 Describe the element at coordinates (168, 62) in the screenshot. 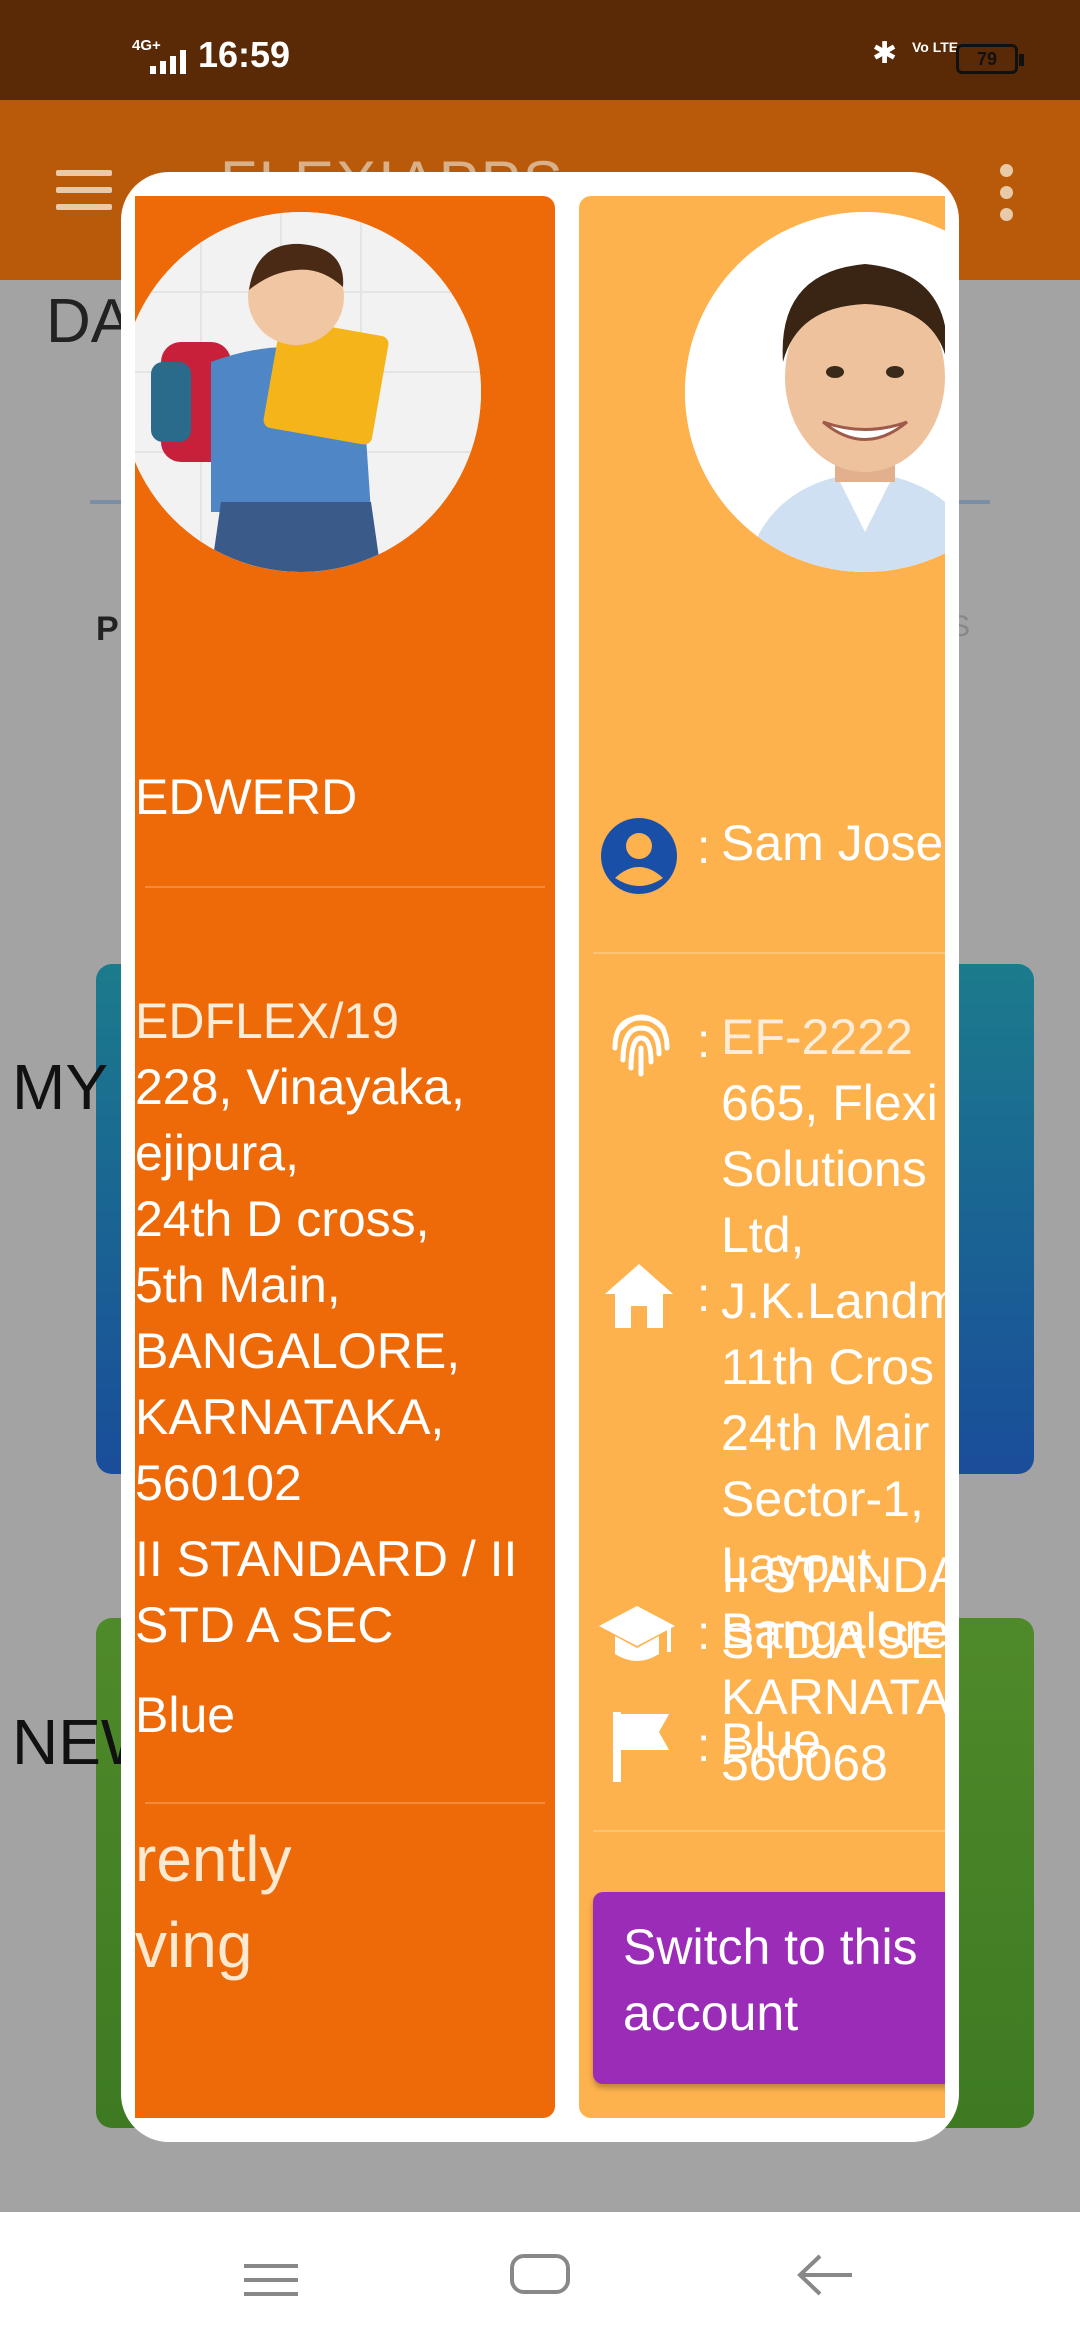

I see `signal-icon` at that location.